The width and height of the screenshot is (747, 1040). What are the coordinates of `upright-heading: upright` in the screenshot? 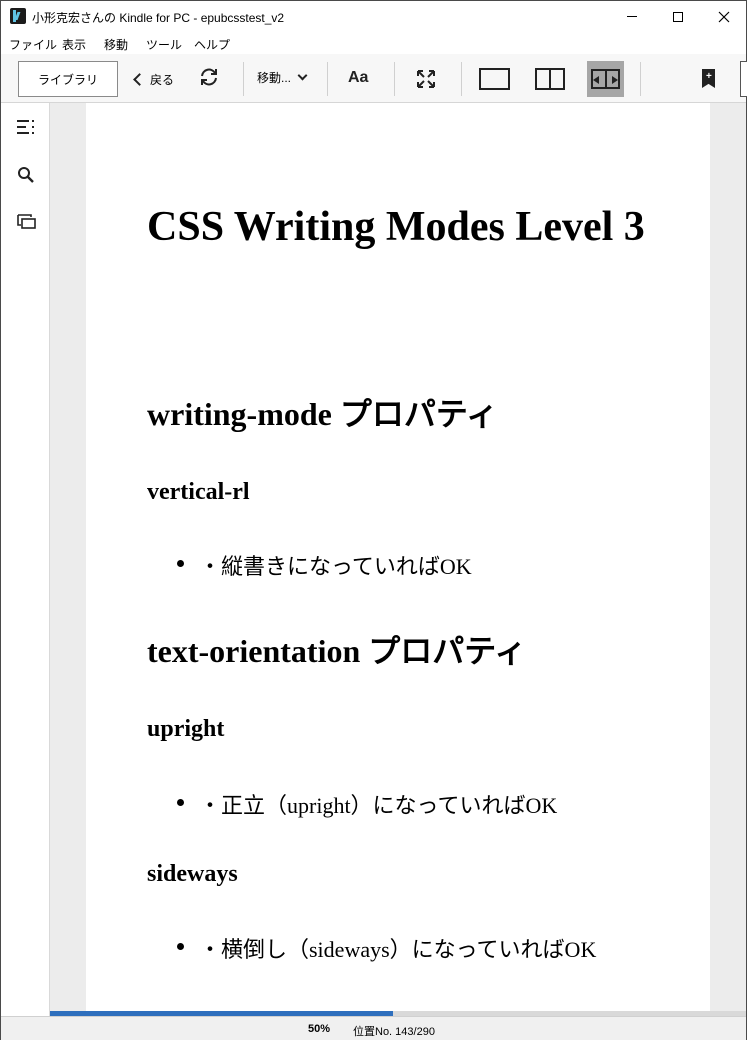 It's located at (186, 729).